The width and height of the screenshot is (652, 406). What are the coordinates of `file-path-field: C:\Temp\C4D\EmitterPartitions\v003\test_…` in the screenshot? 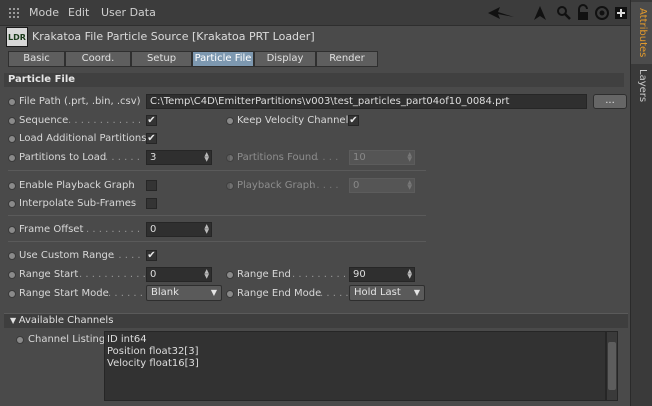 It's located at (366, 101).